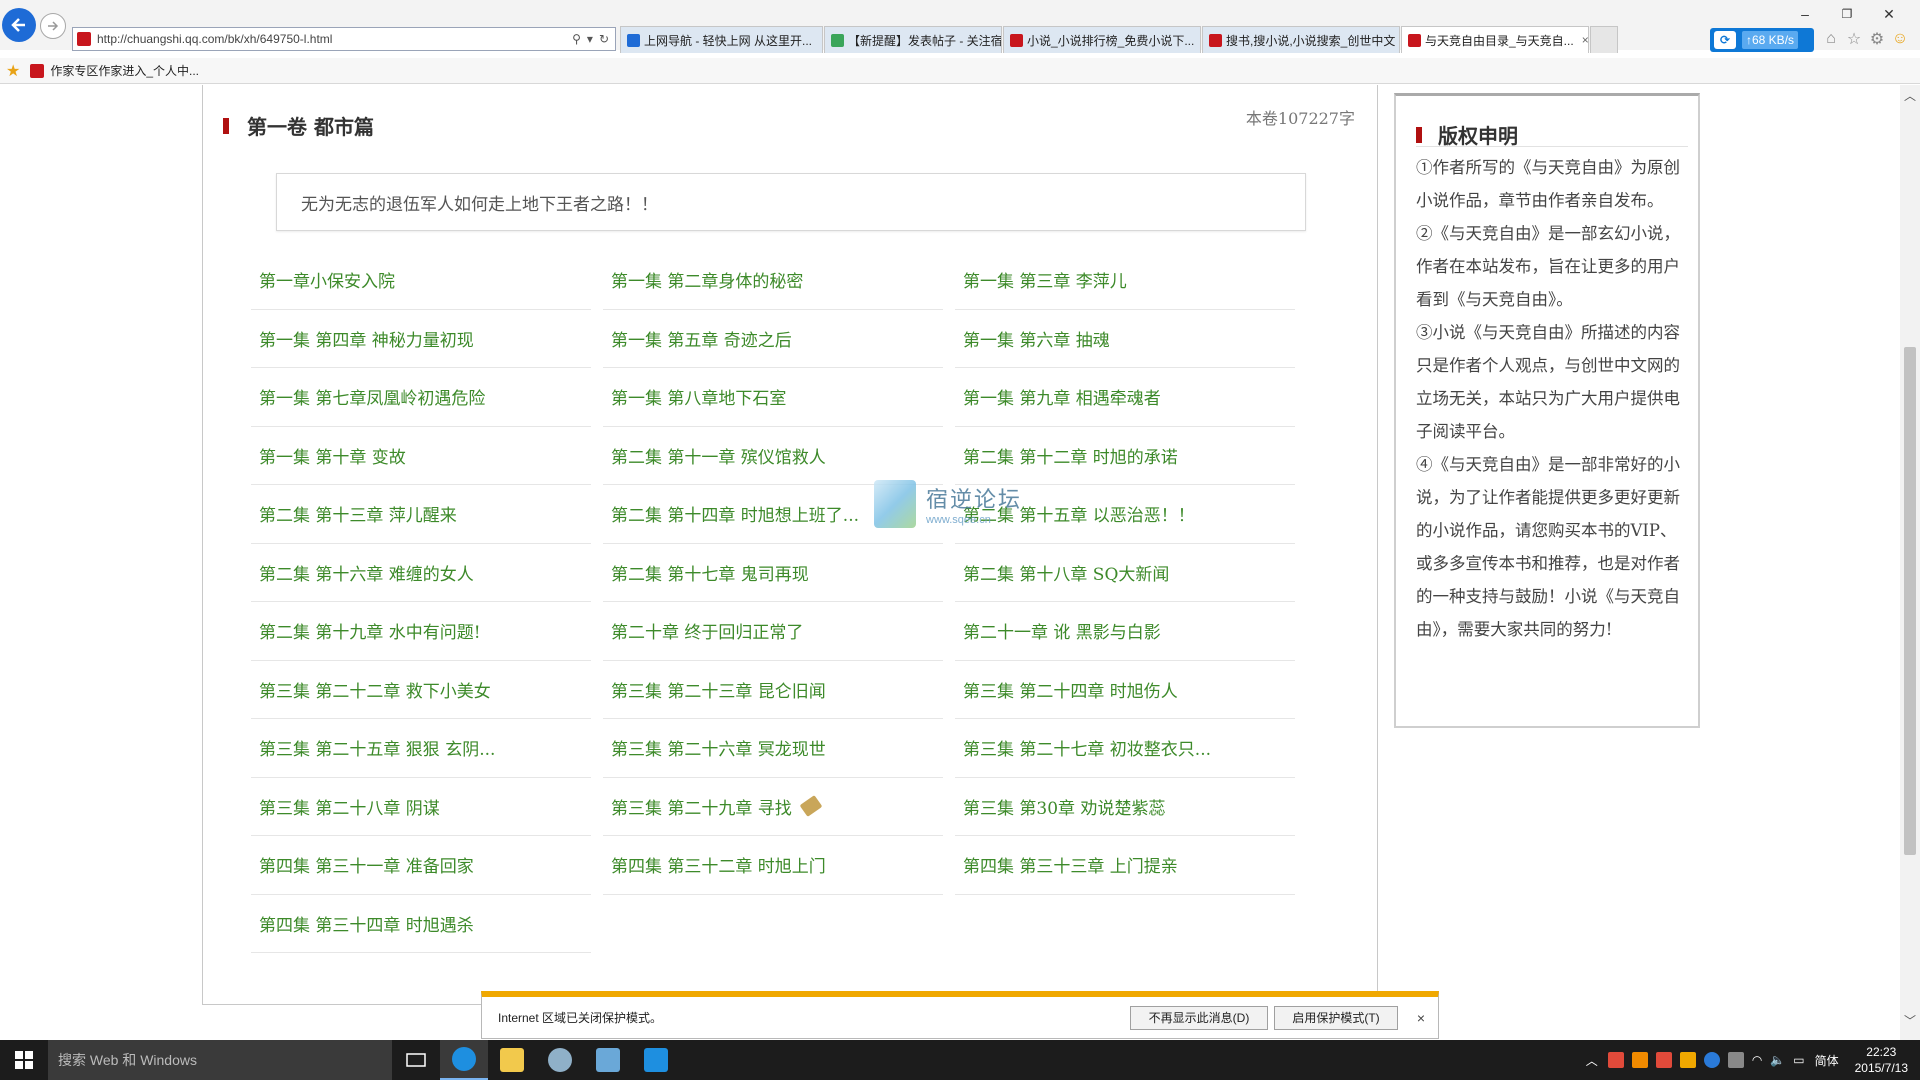  Describe the element at coordinates (1478, 136) in the screenshot. I see `copyright-title: 版权申明` at that location.